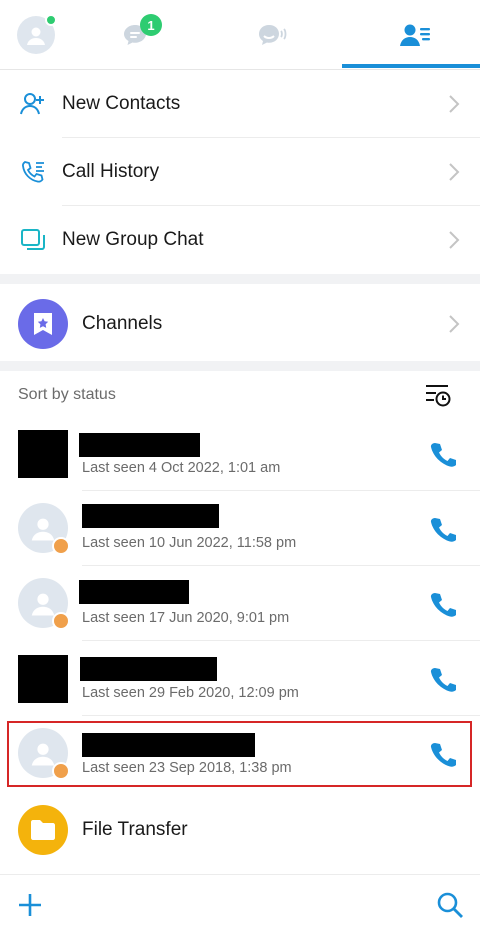 This screenshot has width=480, height=933. I want to click on call-history-label: Call History, so click(111, 171).